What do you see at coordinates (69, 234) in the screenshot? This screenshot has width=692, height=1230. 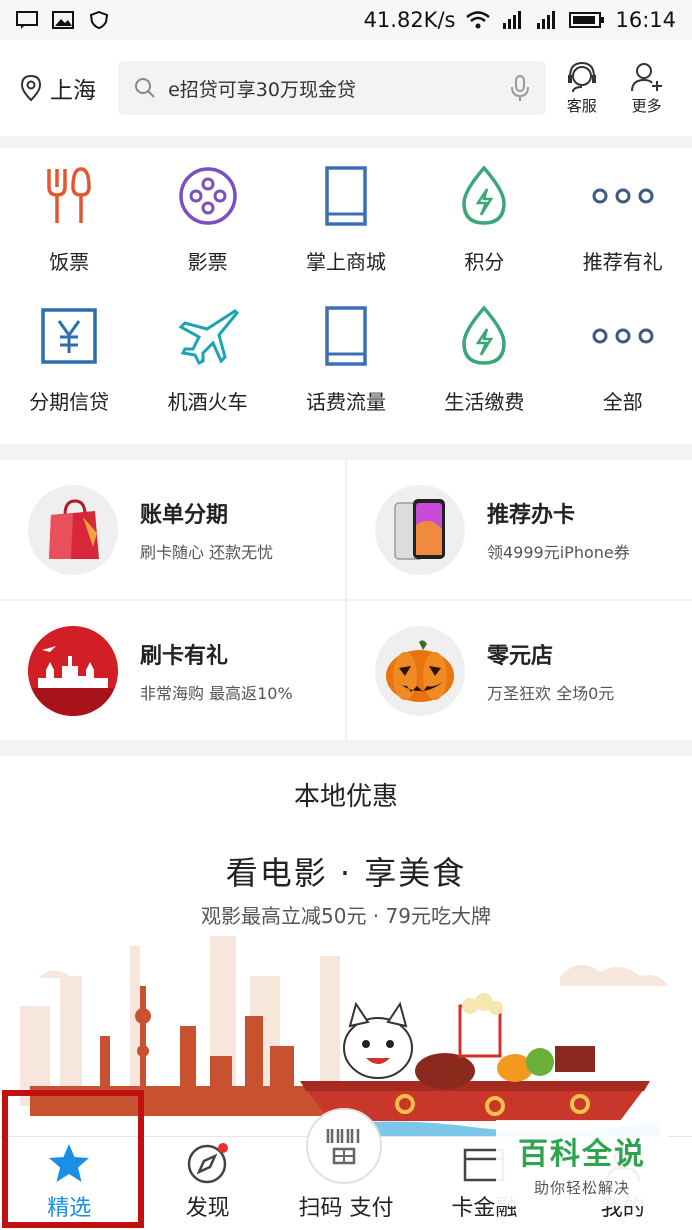 I see `grid-item-meal-ticket: 饭票` at bounding box center [69, 234].